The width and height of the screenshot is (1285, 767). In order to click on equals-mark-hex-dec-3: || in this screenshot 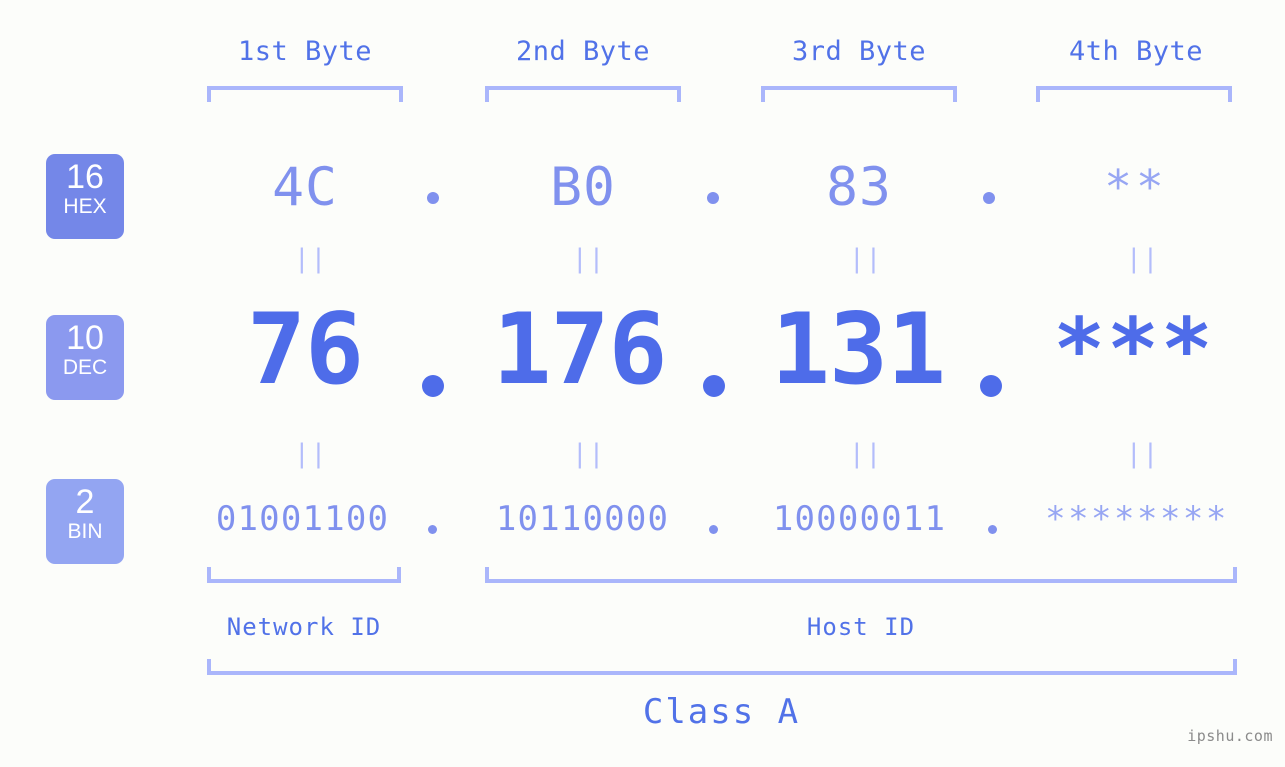, I will do `click(866, 259)`.